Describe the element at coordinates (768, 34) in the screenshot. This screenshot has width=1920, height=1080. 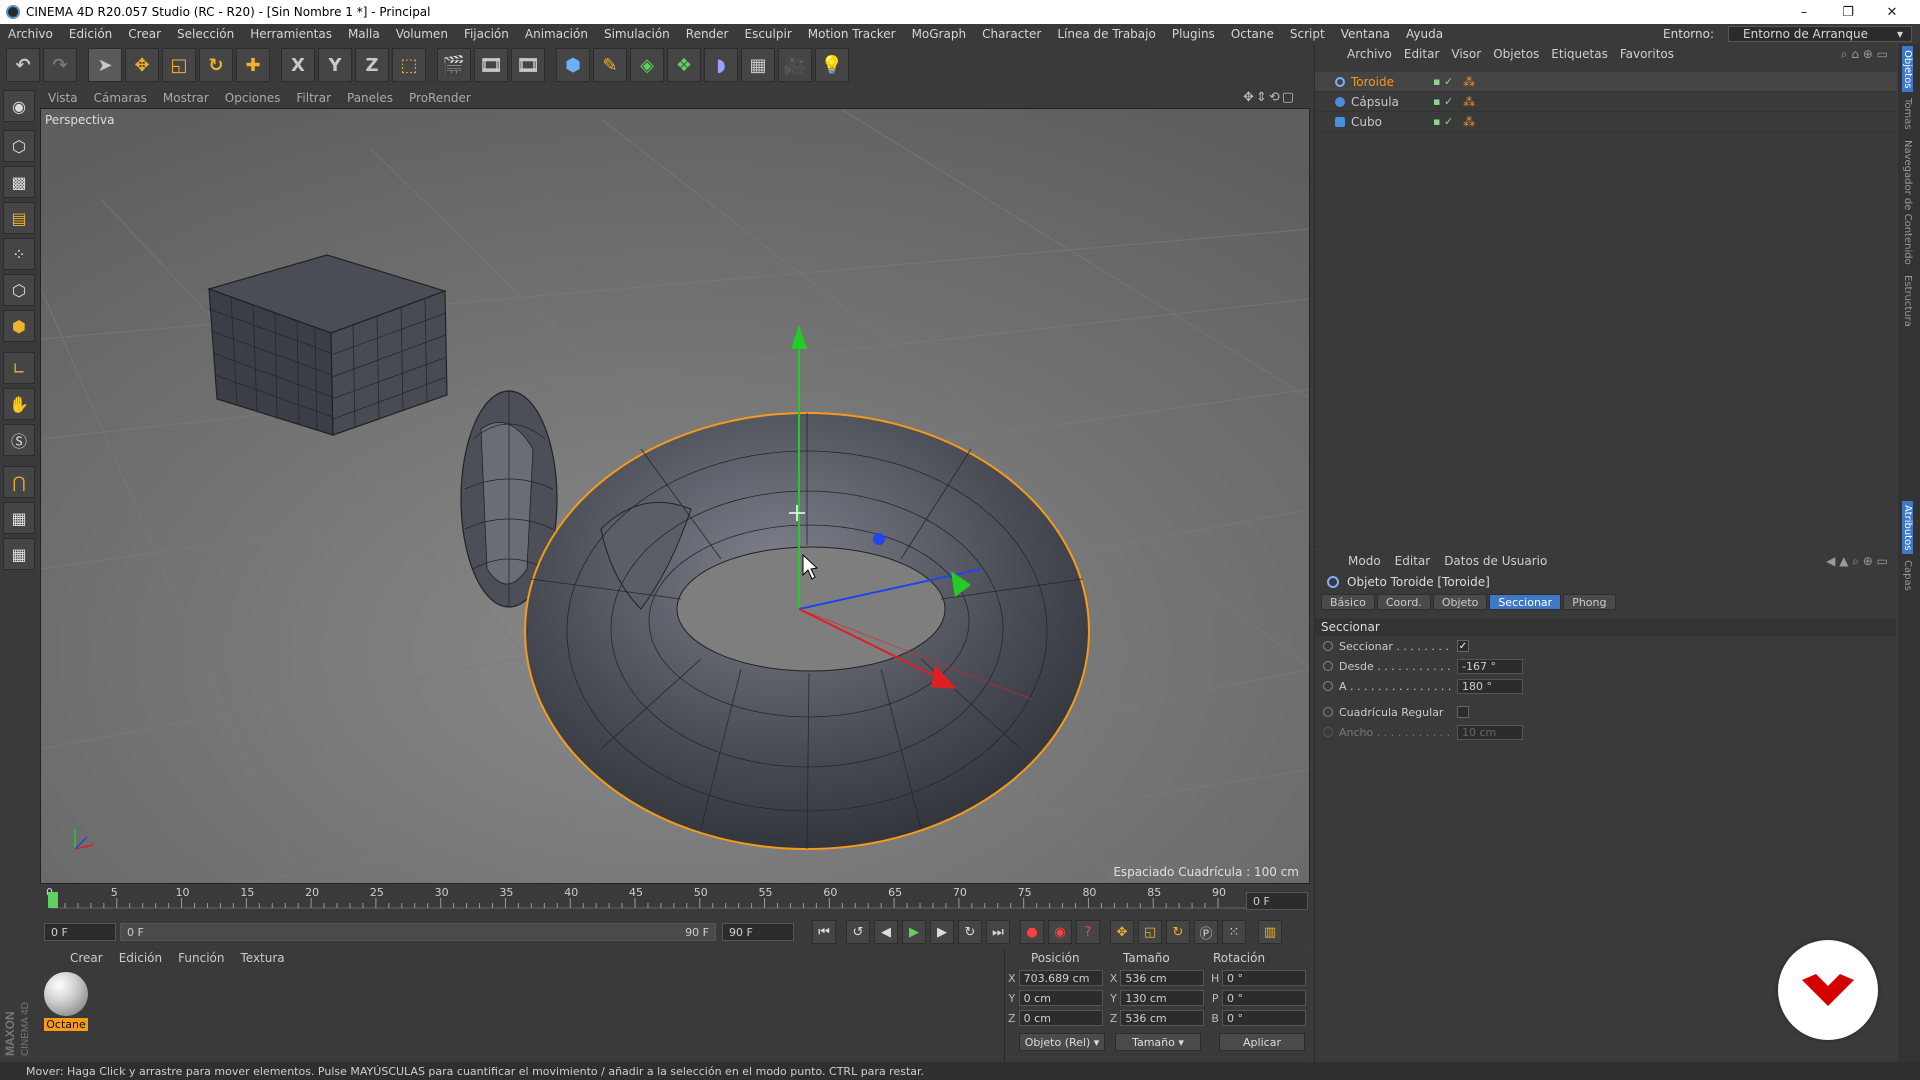
I see `menu-esculpir: Esculpir` at that location.